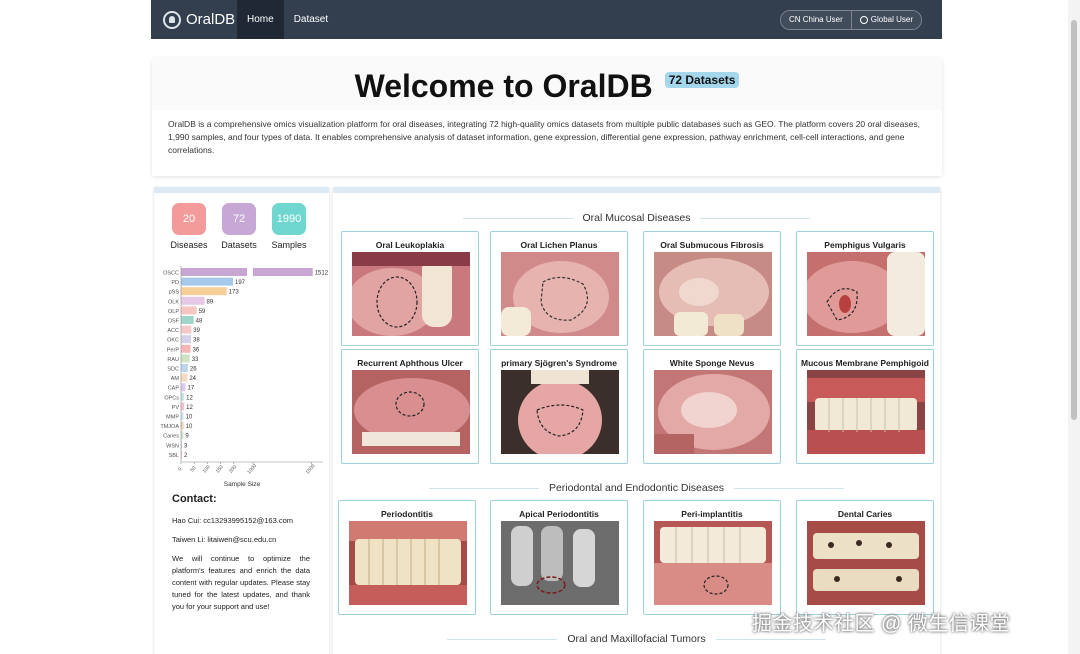 This screenshot has height=654, width=1080. I want to click on bar-category-label: OSF, so click(174, 322).